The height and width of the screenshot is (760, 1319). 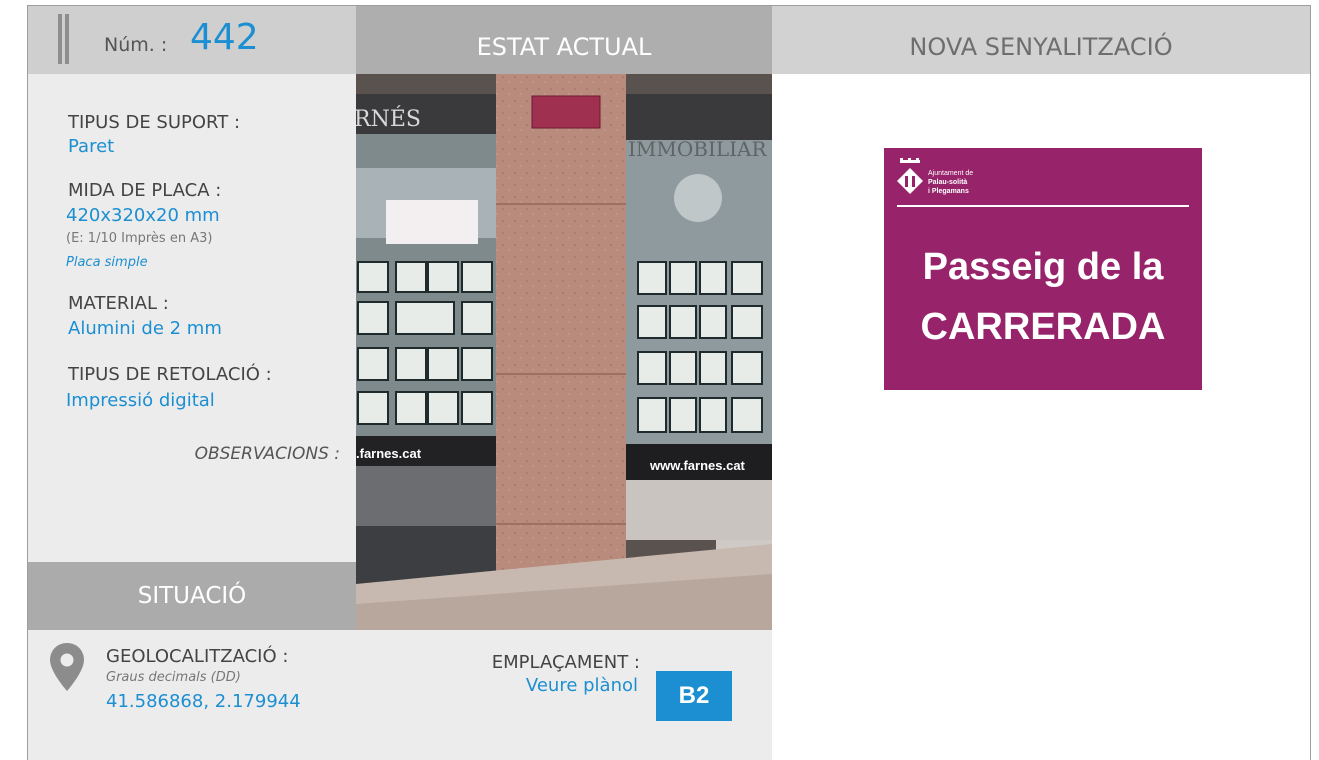 What do you see at coordinates (203, 701) in the screenshot?
I see `geolocation-value: 41.586868, 2.179944` at bounding box center [203, 701].